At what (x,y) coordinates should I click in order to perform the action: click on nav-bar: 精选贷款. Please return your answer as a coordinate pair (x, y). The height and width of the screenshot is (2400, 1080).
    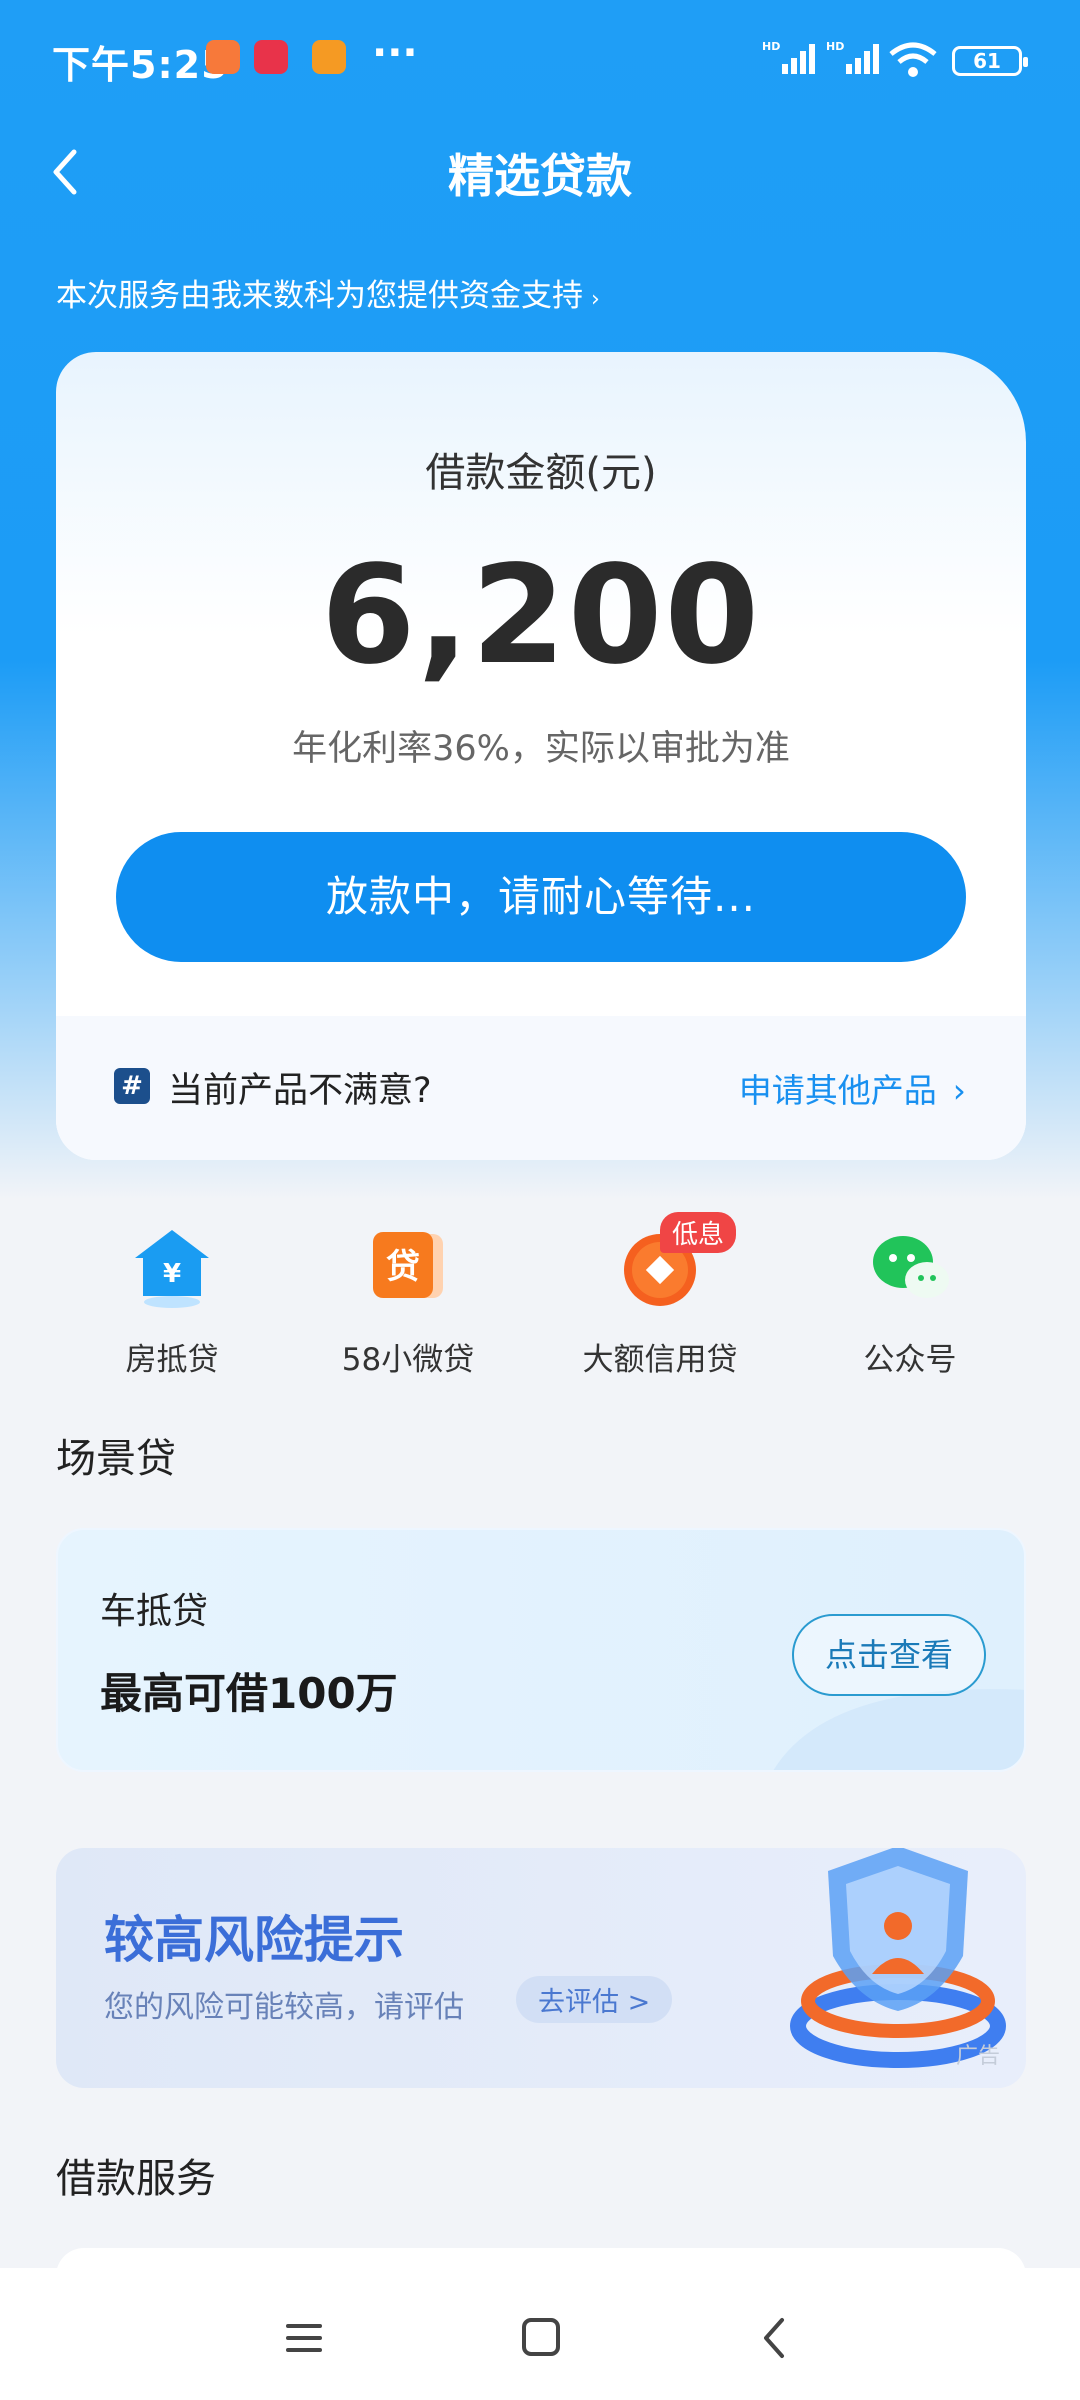
    Looking at the image, I should click on (540, 170).